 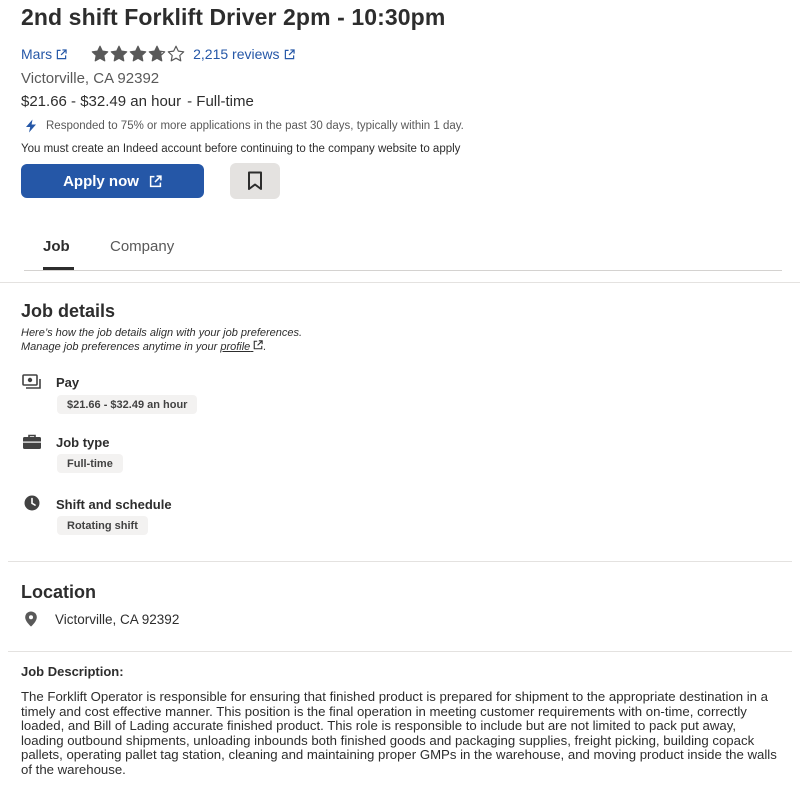 What do you see at coordinates (58, 592) in the screenshot?
I see `location-heading: Location` at bounding box center [58, 592].